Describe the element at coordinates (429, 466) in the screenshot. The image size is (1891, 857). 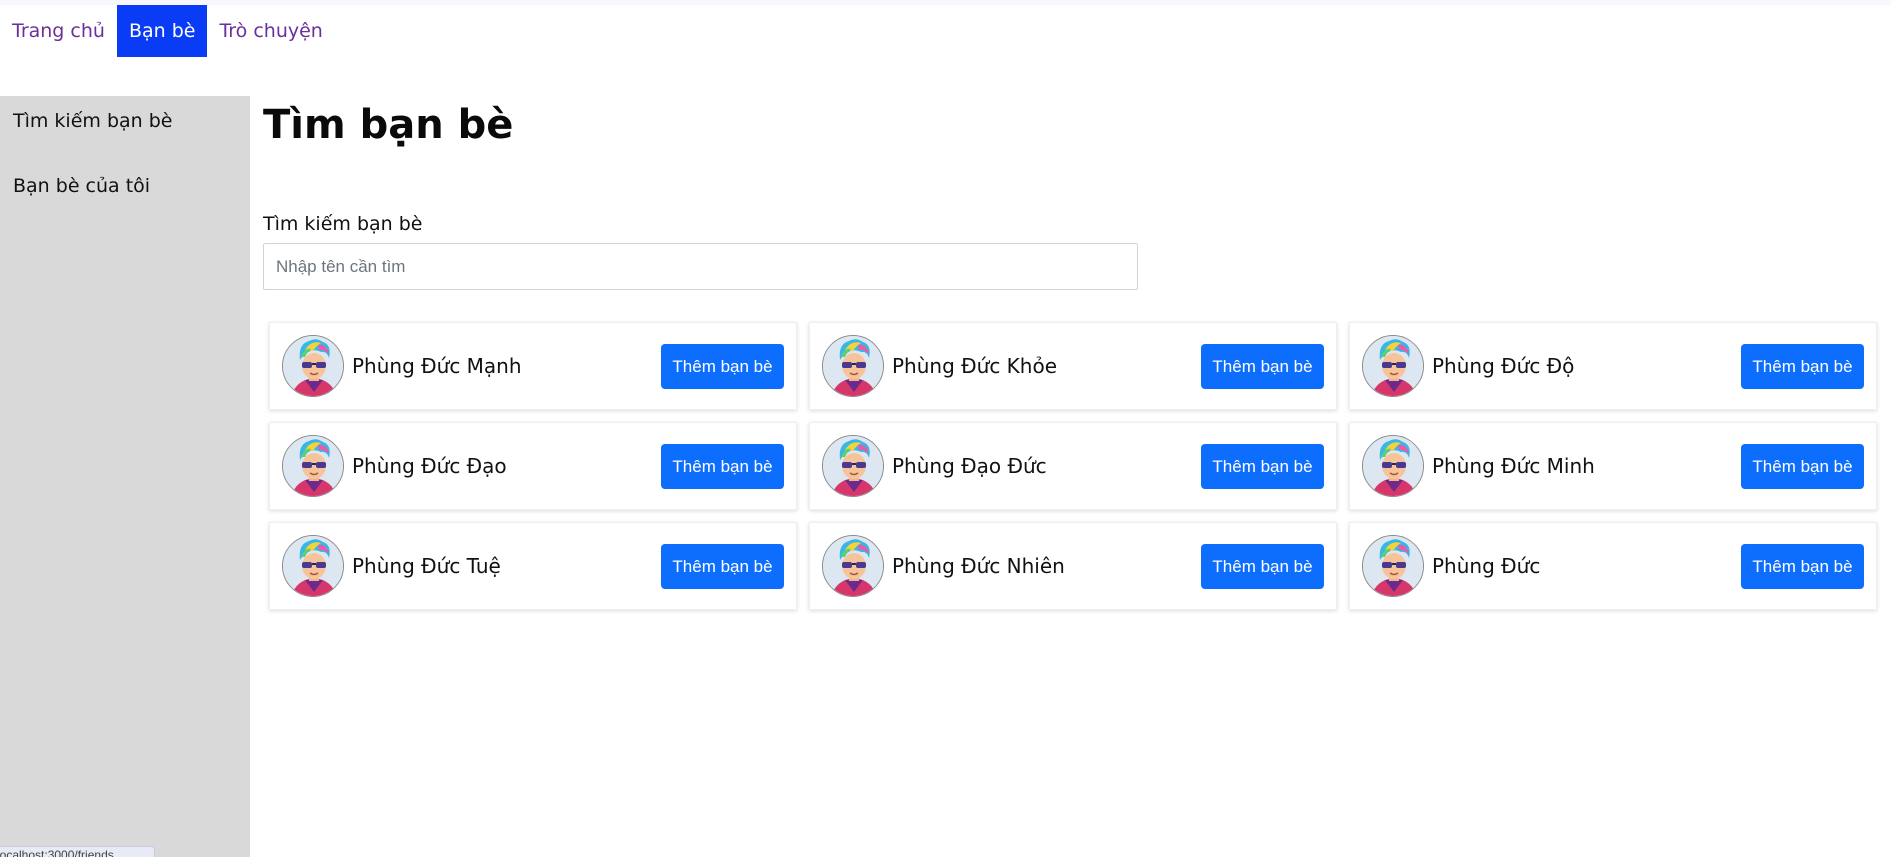
I see `friend-name: Phùng Đức Đạo` at that location.